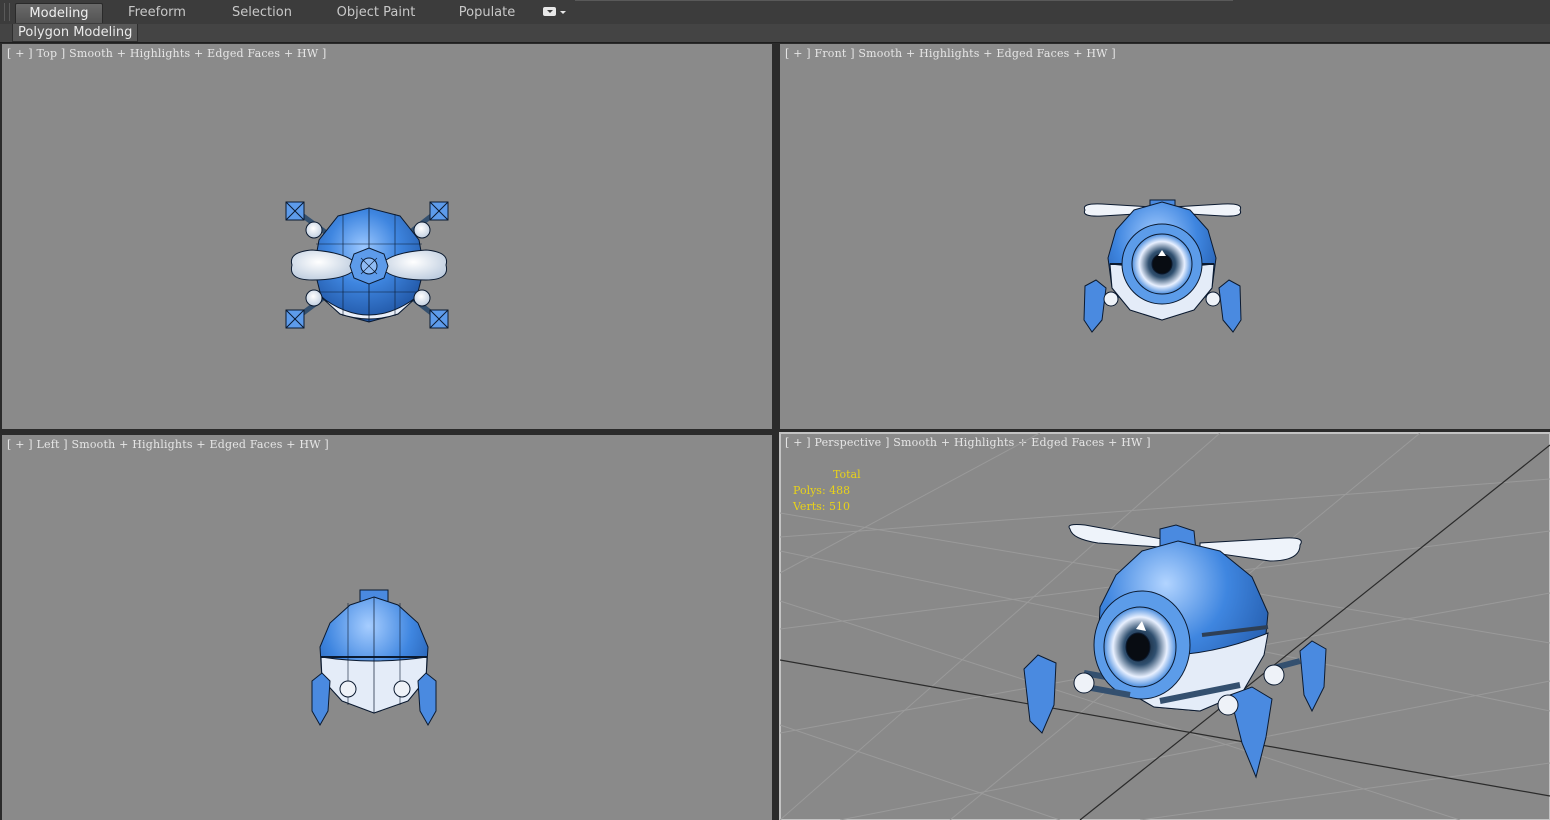 The width and height of the screenshot is (1550, 820). What do you see at coordinates (1175, 651) in the screenshot?
I see `robot-model` at bounding box center [1175, 651].